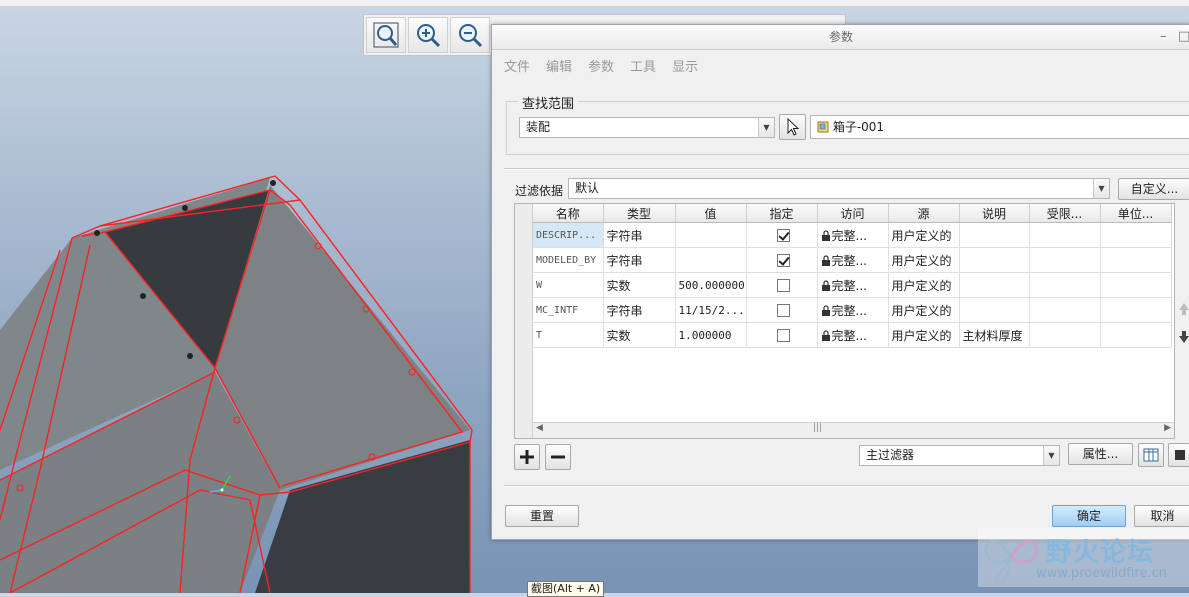 The image size is (1189, 597). What do you see at coordinates (428, 35) in the screenshot?
I see `zoom-in-button` at bounding box center [428, 35].